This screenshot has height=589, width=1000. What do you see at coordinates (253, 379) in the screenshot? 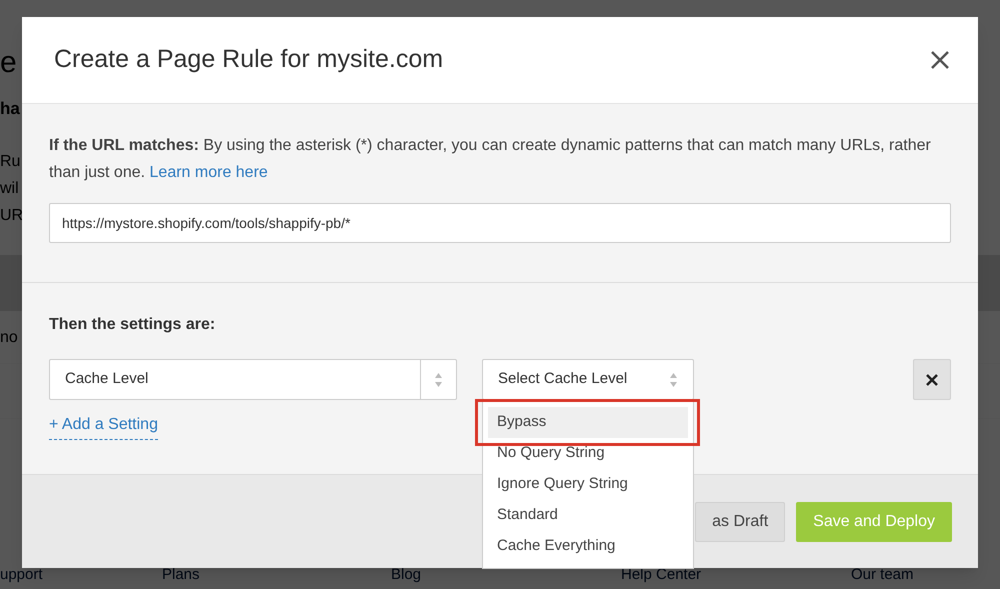
I see `setting-select: Cache Level` at bounding box center [253, 379].